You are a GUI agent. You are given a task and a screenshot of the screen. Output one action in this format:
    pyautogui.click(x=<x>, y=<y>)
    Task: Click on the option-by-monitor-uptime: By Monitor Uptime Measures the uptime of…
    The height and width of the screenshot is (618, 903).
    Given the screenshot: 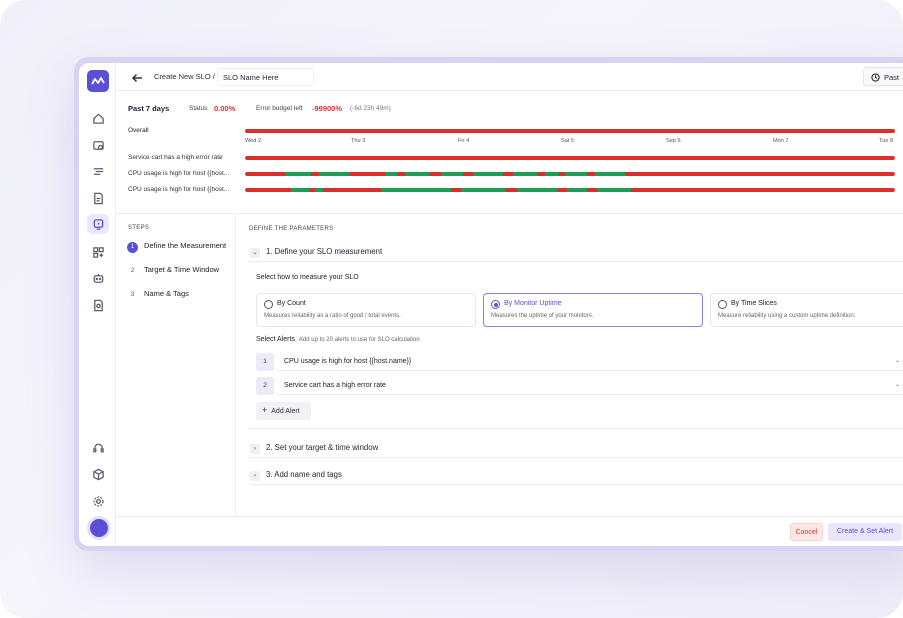 What is the action you would take?
    pyautogui.click(x=593, y=310)
    